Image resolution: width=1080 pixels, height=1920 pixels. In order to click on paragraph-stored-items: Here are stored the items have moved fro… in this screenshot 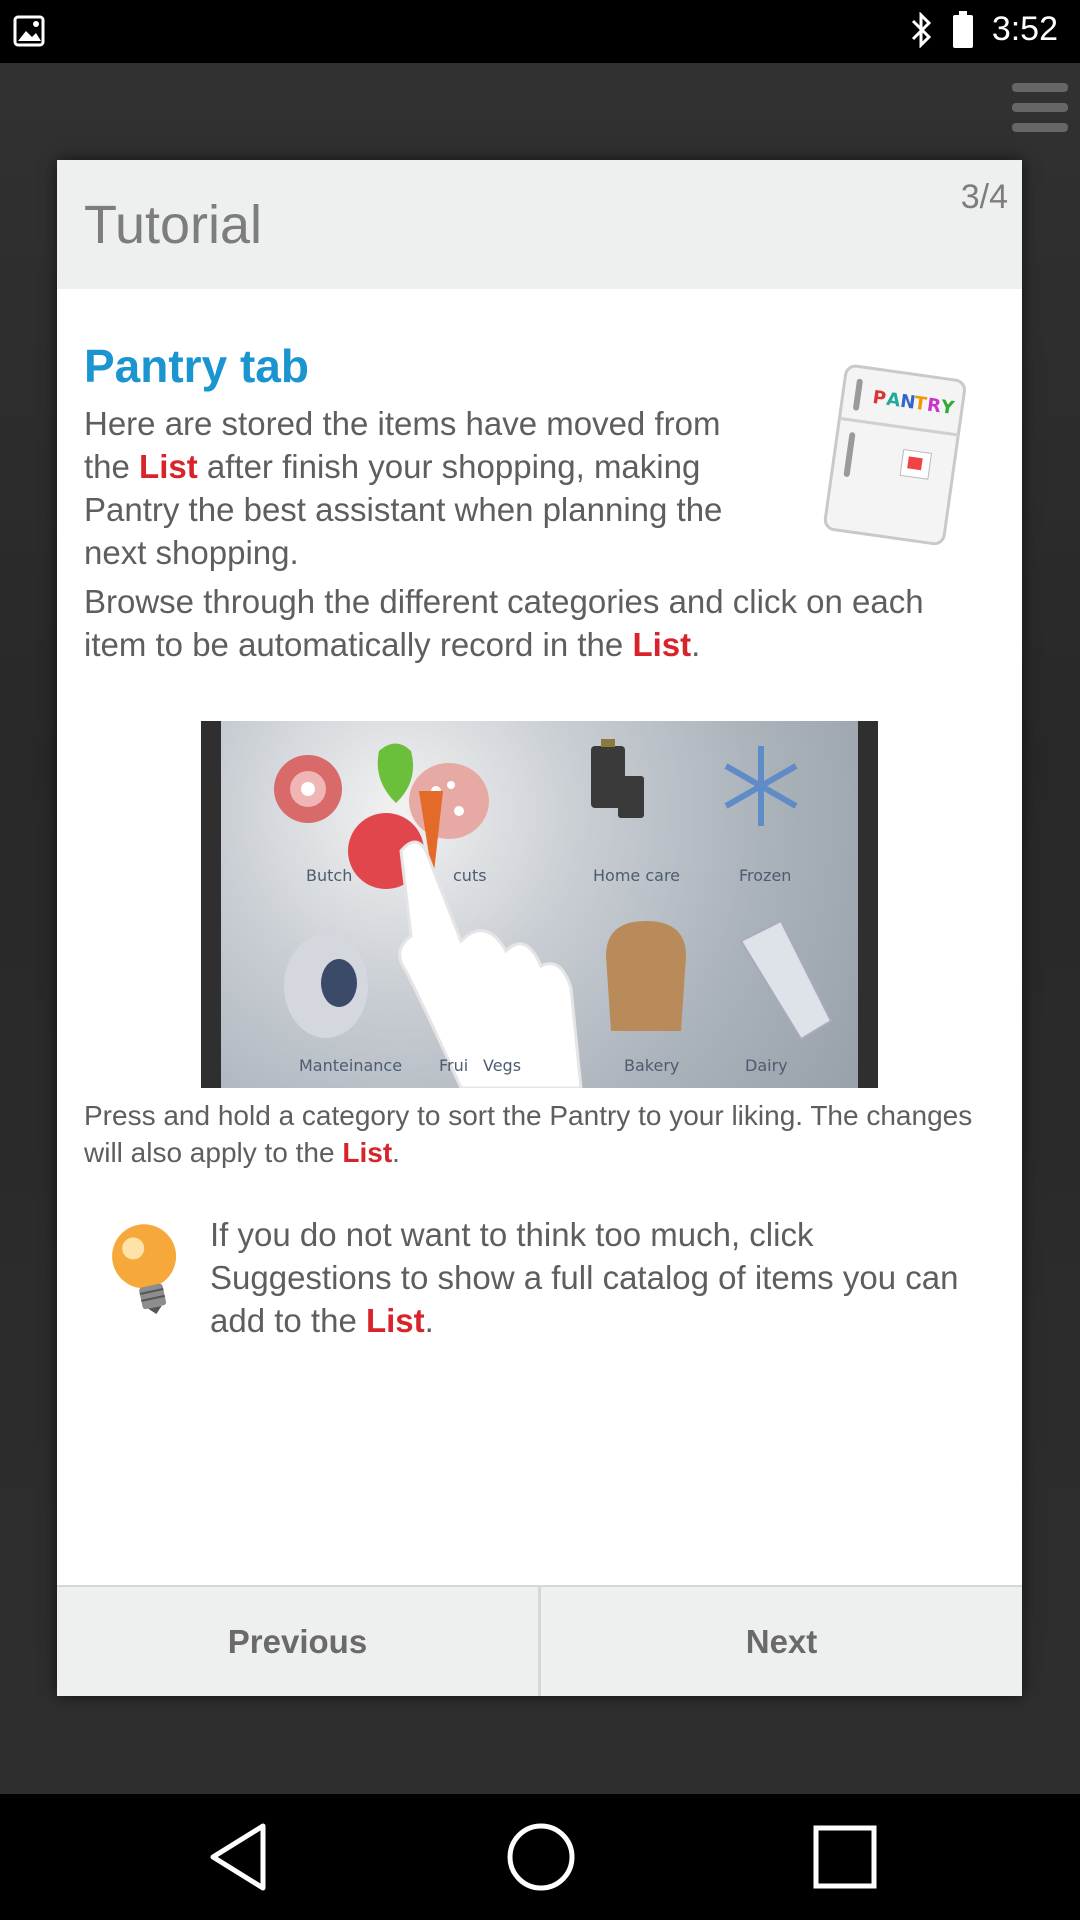, I will do `click(403, 488)`.